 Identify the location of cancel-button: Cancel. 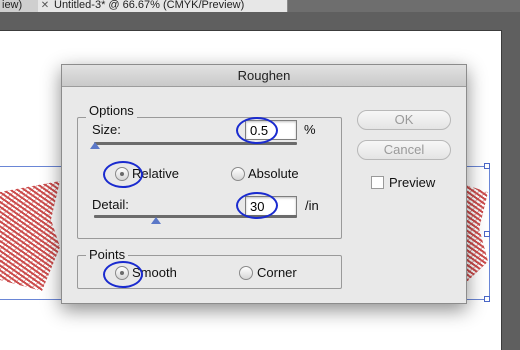
(404, 150).